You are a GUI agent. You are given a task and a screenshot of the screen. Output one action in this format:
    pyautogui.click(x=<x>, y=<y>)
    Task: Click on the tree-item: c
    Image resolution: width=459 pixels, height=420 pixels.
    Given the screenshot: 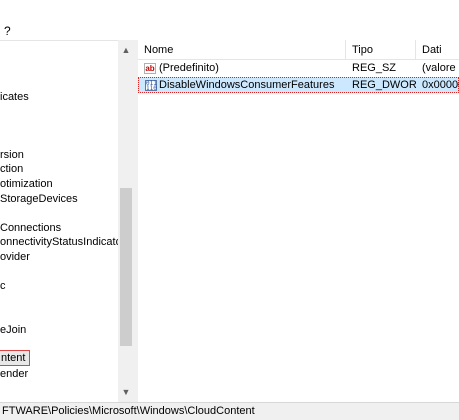 What is the action you would take?
    pyautogui.click(x=3, y=286)
    